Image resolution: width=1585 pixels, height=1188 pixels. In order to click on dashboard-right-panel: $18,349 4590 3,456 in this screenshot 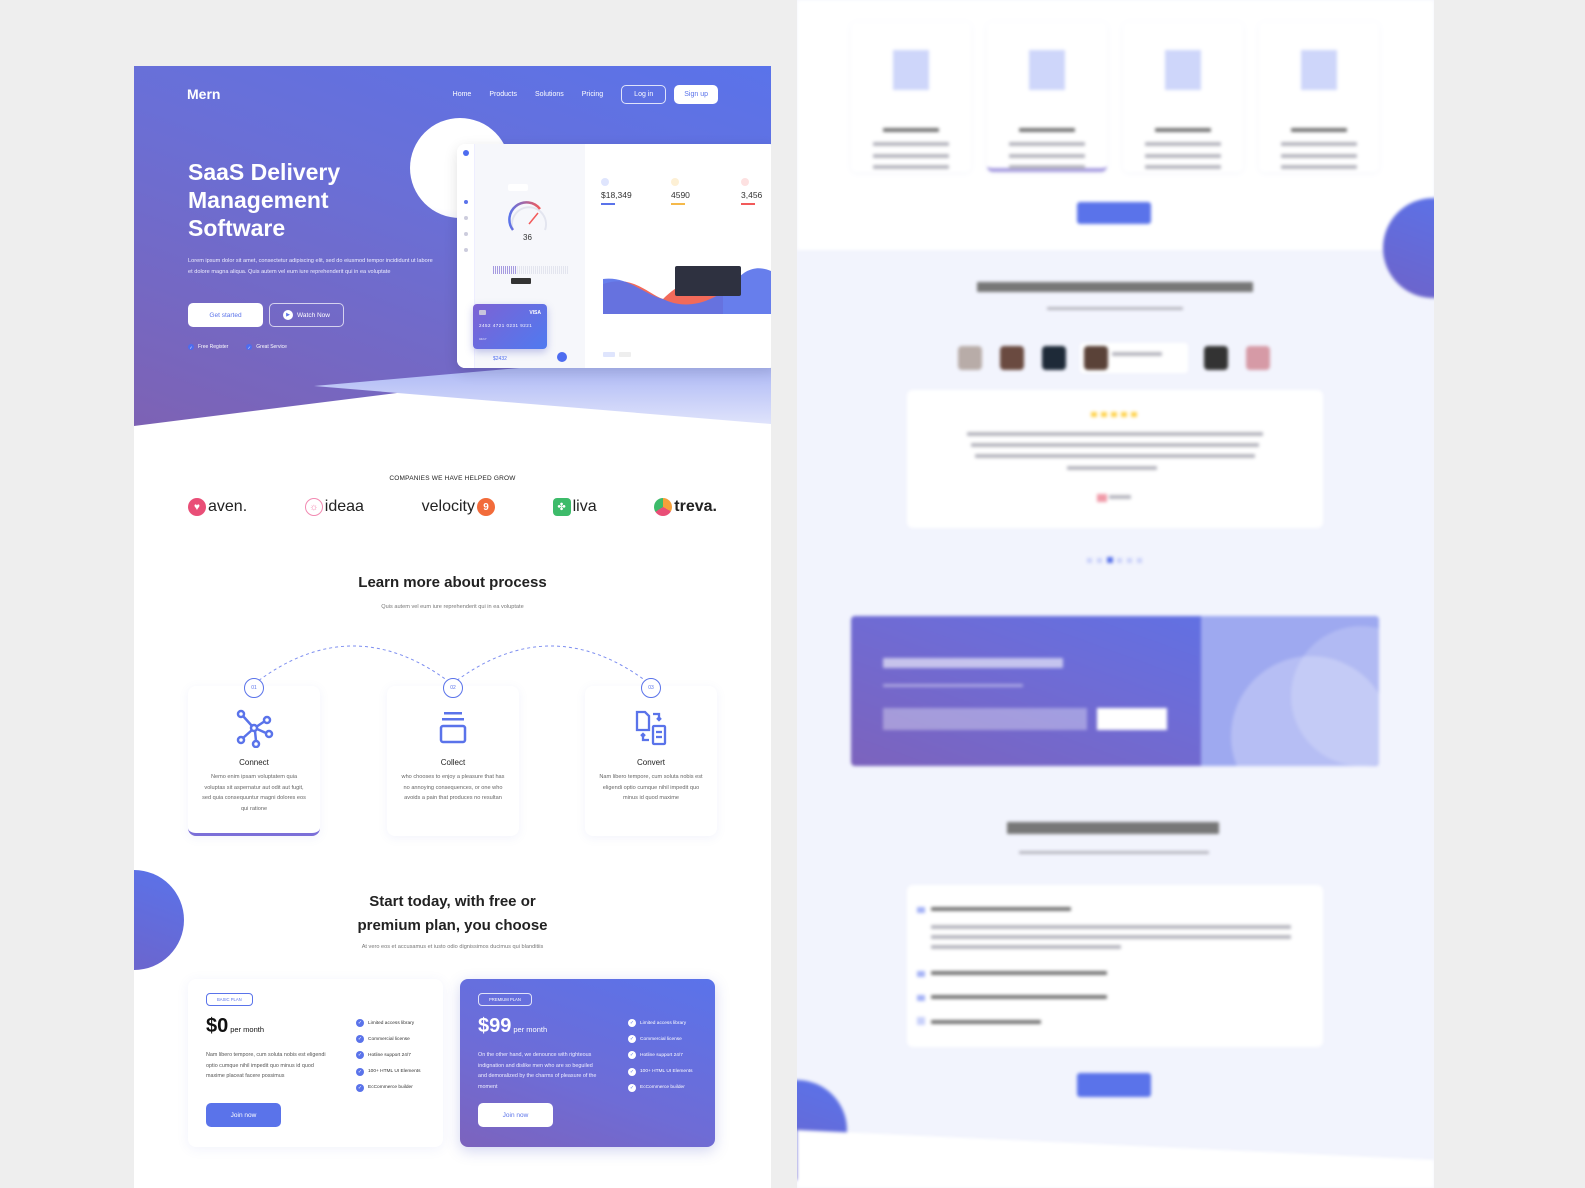, I will do `click(678, 256)`.